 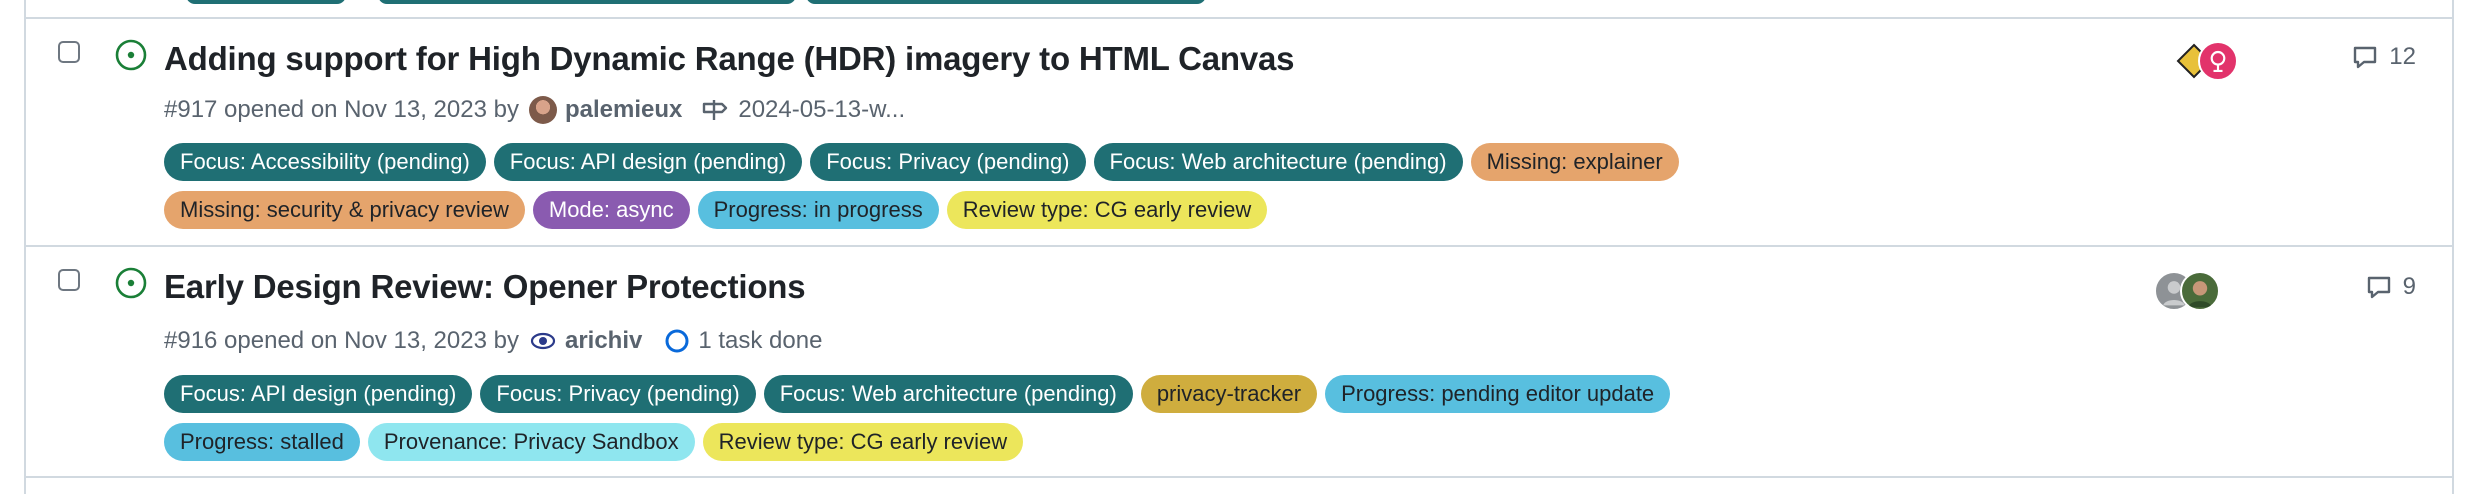 What do you see at coordinates (818, 210) in the screenshot?
I see `label: Progress: in progress` at bounding box center [818, 210].